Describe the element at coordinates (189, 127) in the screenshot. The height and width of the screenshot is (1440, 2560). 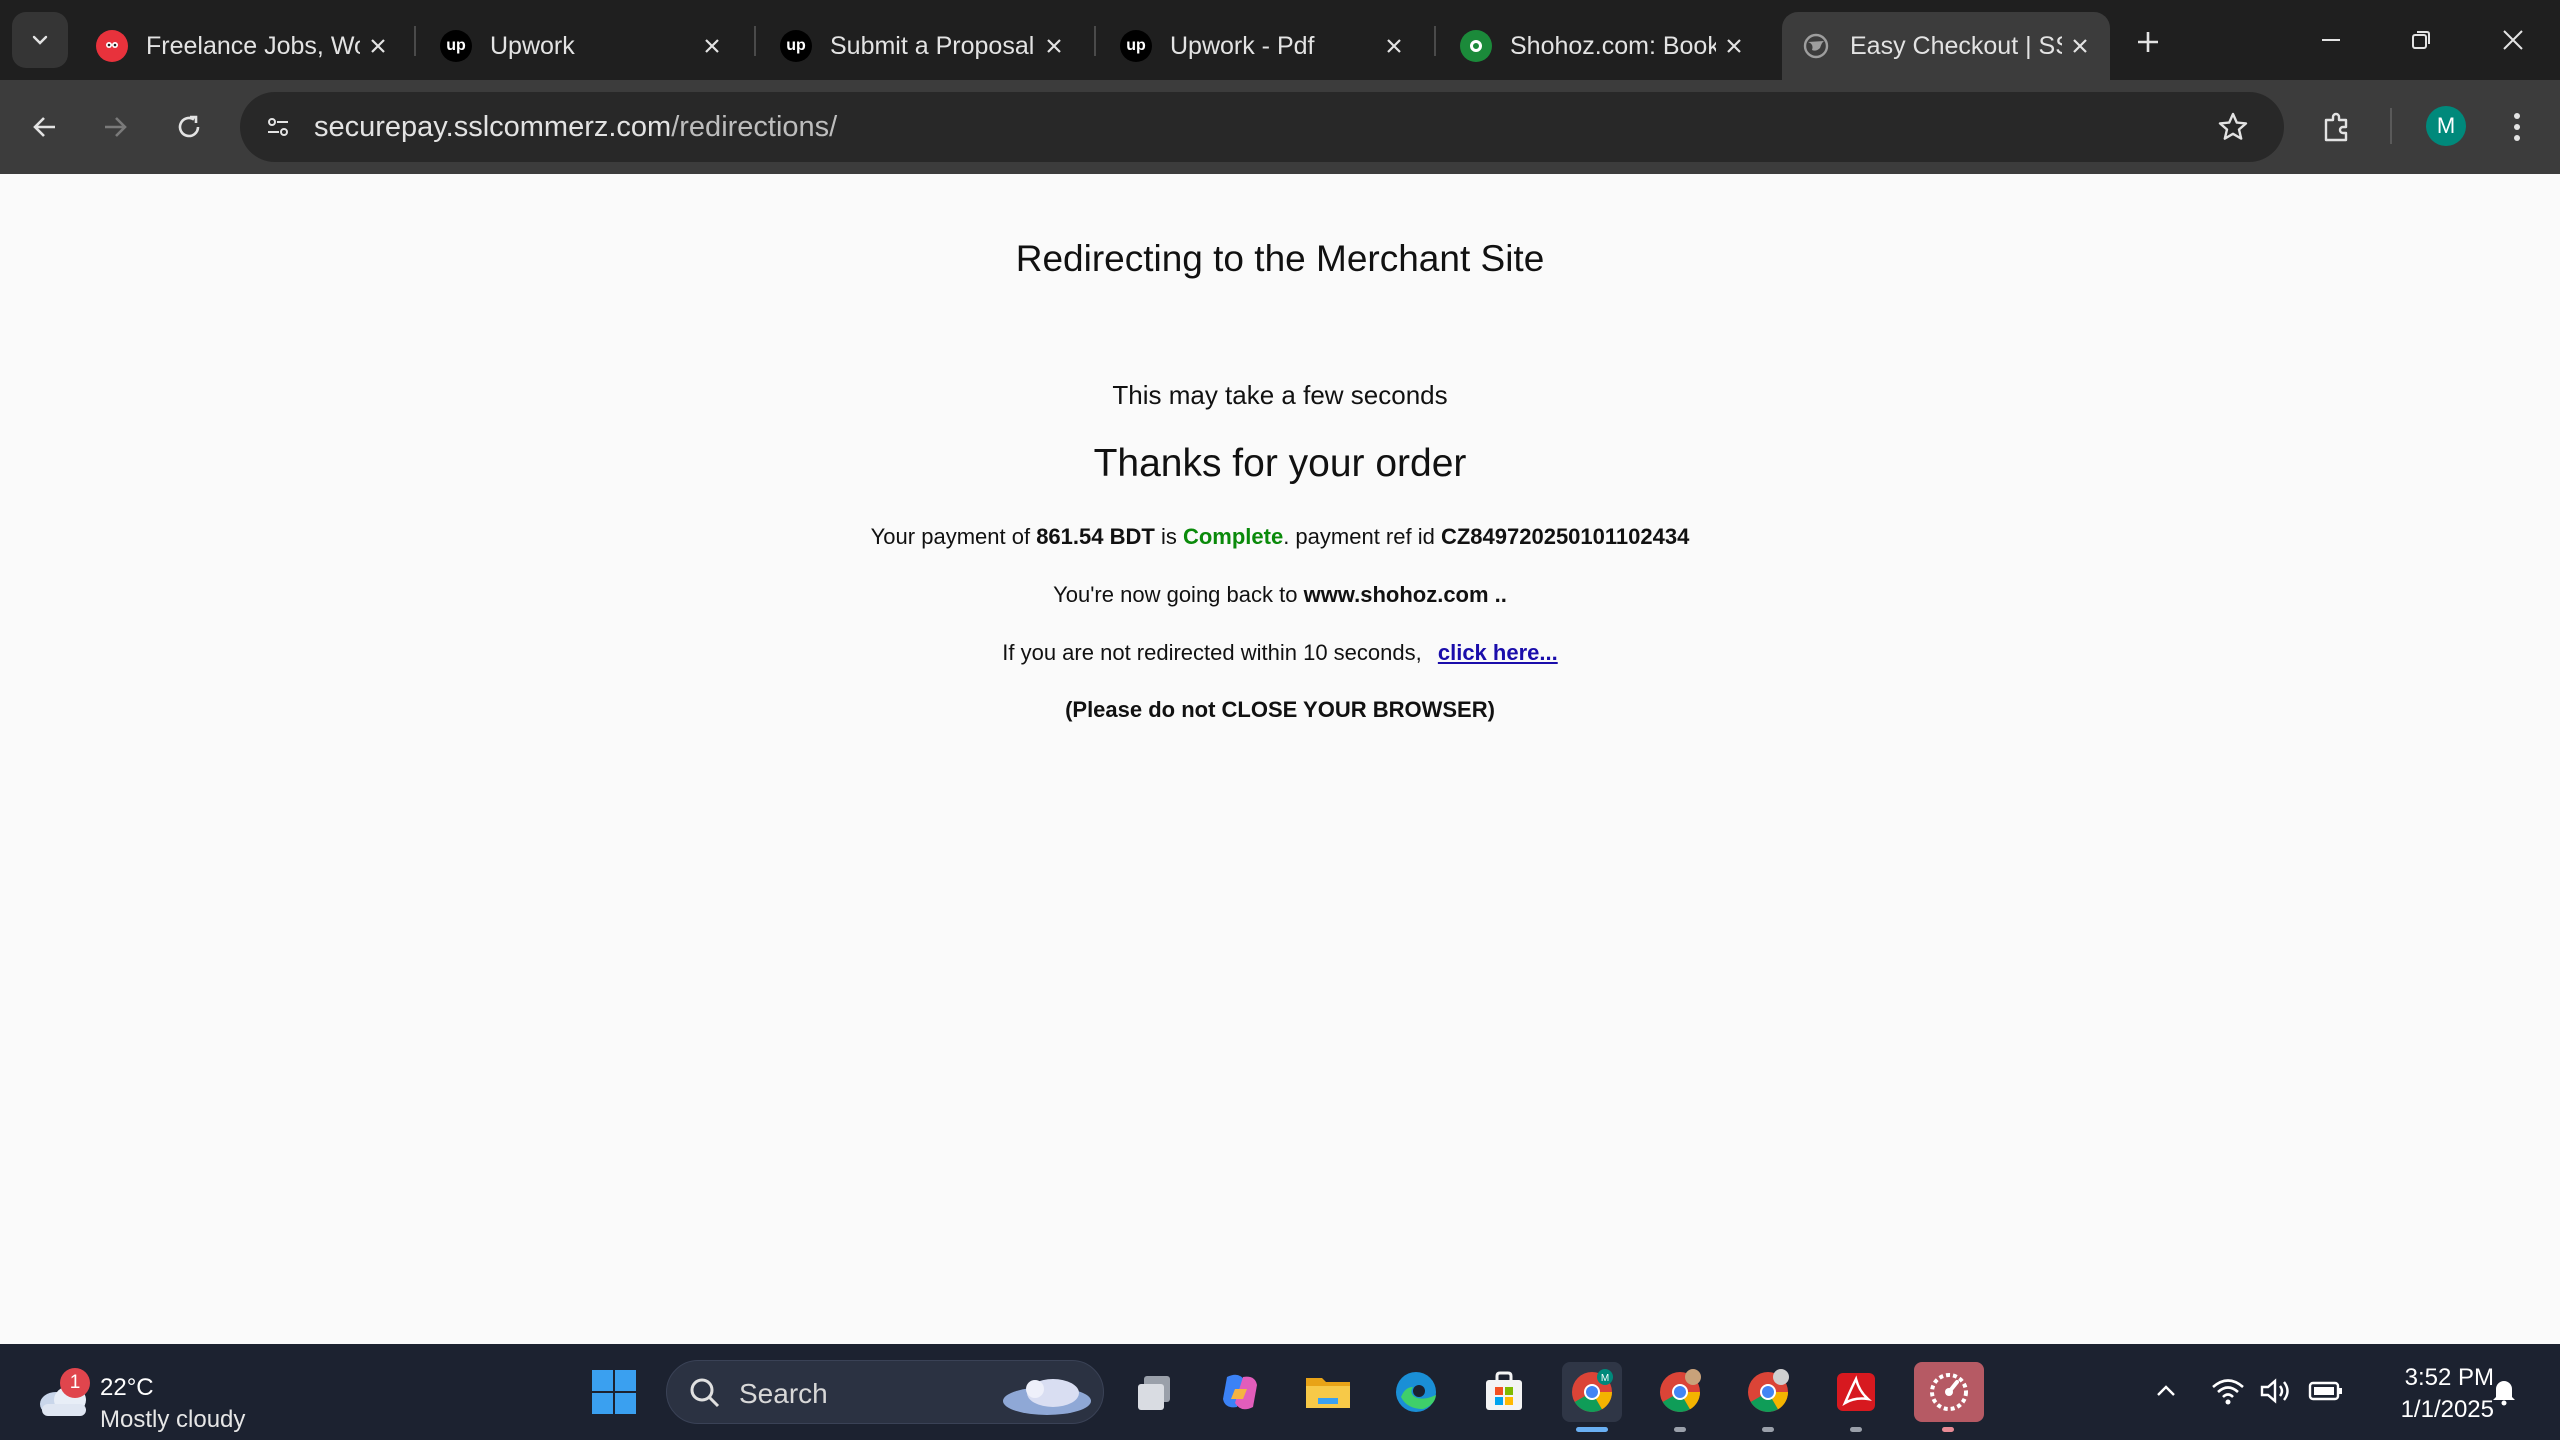
I see `reload-button` at that location.